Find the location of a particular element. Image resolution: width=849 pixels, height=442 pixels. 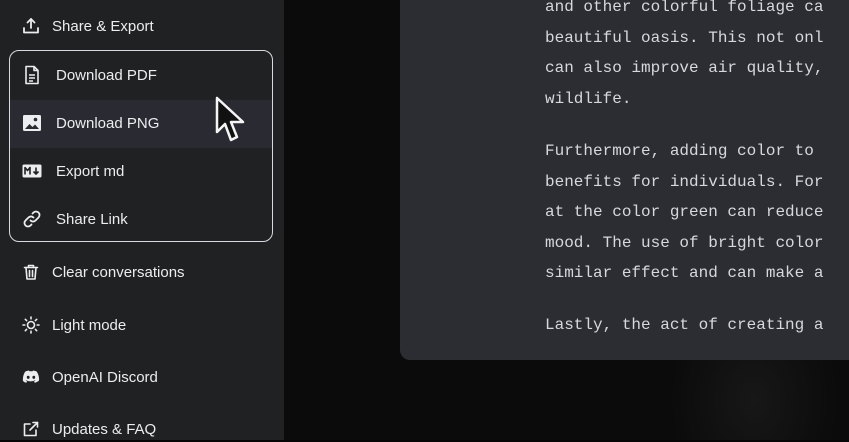

export-md-label: Export md is located at coordinates (90, 171).